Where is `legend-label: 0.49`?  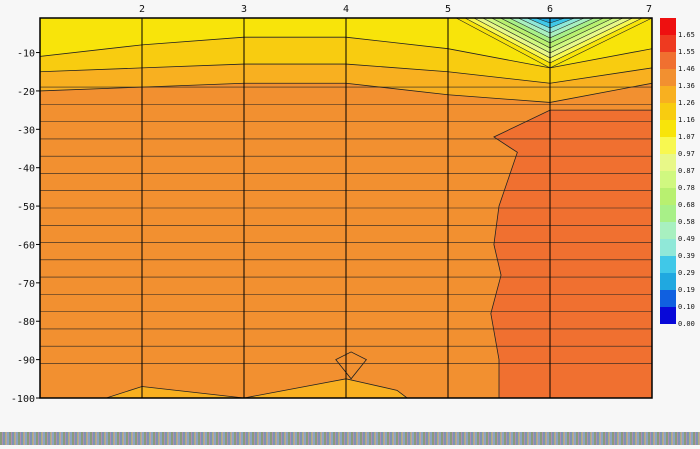 legend-label: 0.49 is located at coordinates (686, 239).